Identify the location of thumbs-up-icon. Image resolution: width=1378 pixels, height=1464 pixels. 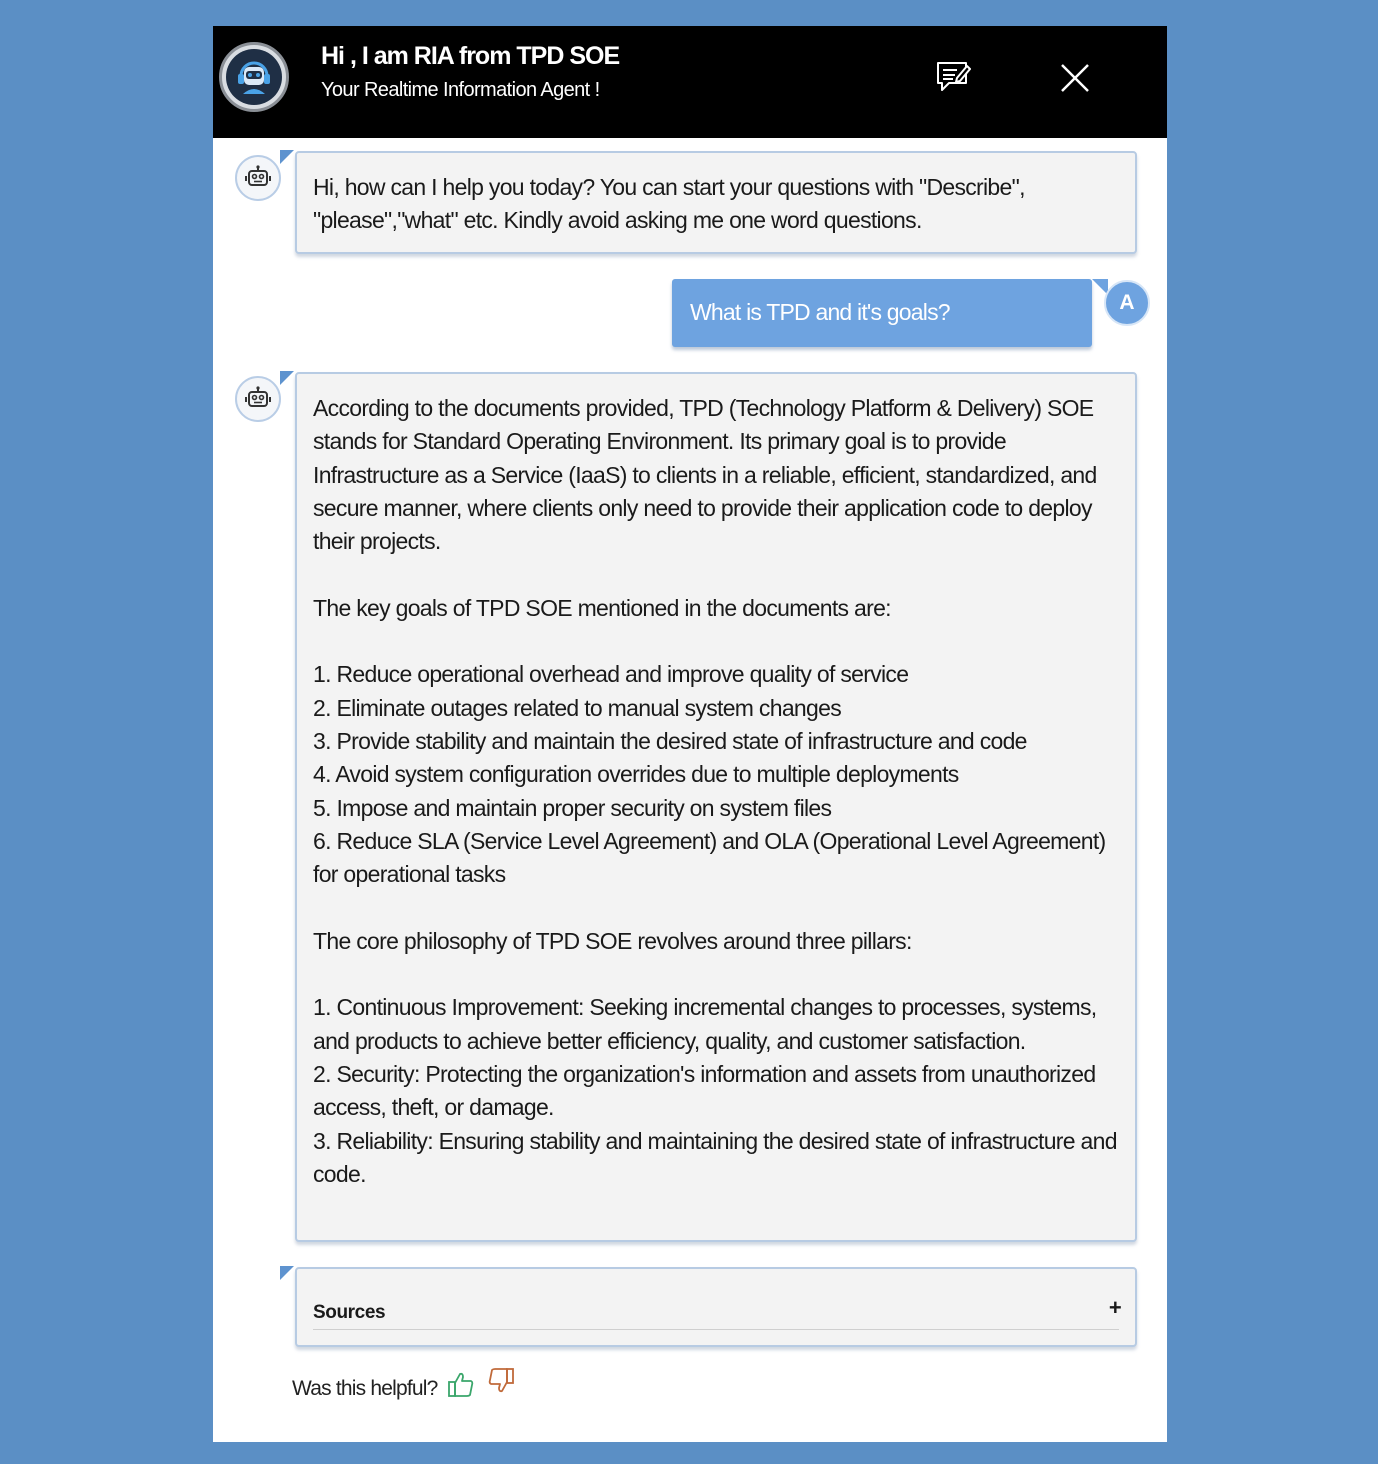
(461, 1384).